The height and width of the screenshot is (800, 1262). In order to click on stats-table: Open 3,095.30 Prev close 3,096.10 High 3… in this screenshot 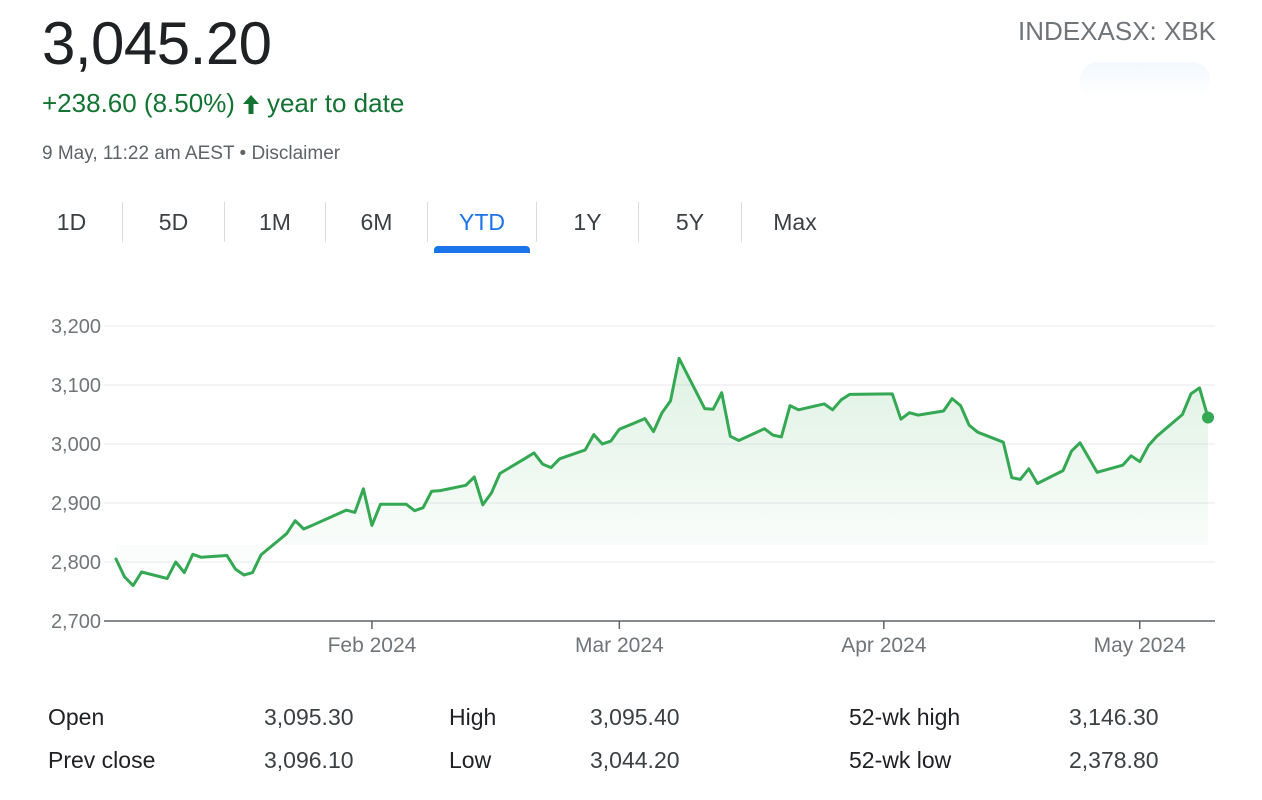, I will do `click(648, 745)`.